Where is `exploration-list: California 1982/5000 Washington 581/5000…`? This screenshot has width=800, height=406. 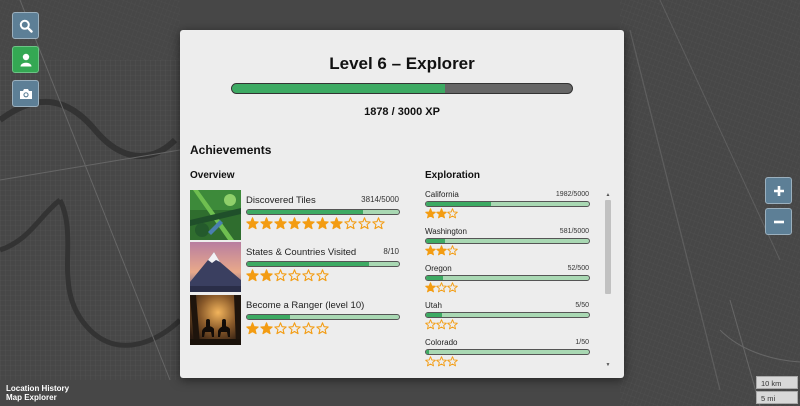 exploration-list: California 1982/5000 Washington 581/5000… is located at coordinates (507, 279).